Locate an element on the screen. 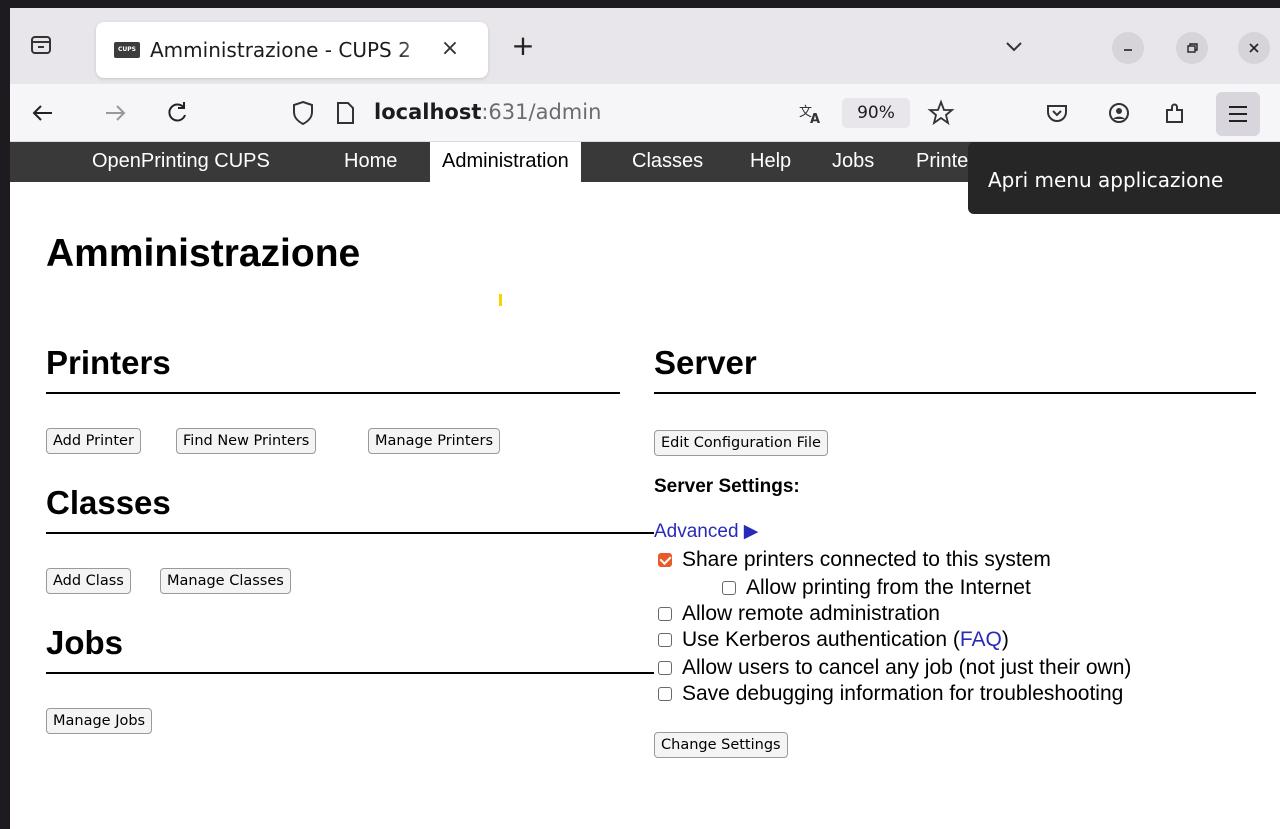  classes-divider is located at coordinates (350, 533).